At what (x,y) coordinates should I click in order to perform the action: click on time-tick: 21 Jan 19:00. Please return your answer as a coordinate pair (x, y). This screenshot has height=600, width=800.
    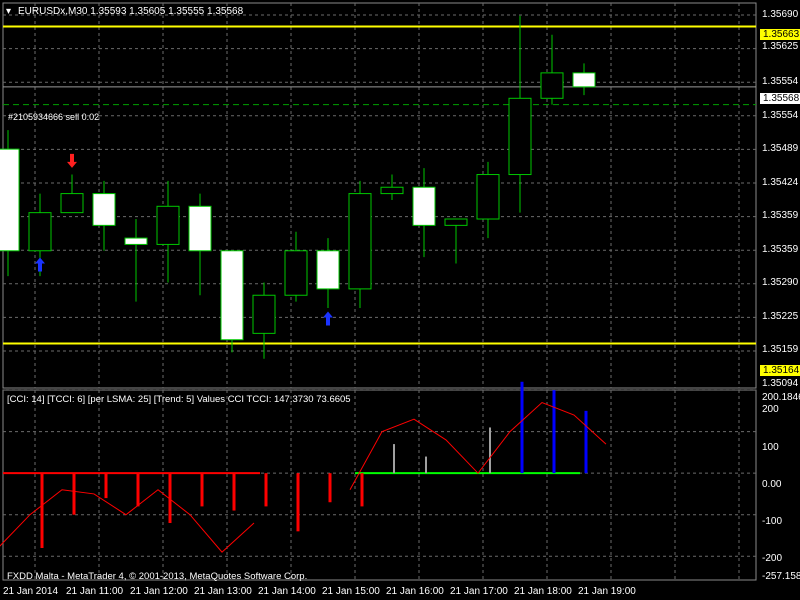
    Looking at the image, I should click on (607, 591).